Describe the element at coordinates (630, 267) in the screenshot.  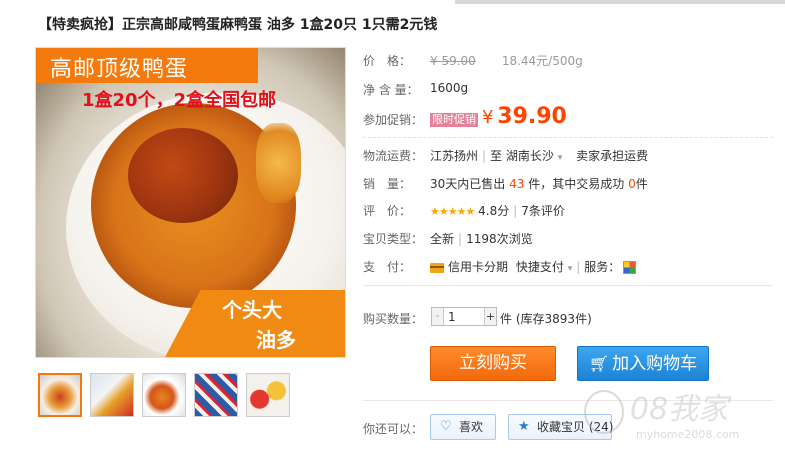
I see `service-icon` at that location.